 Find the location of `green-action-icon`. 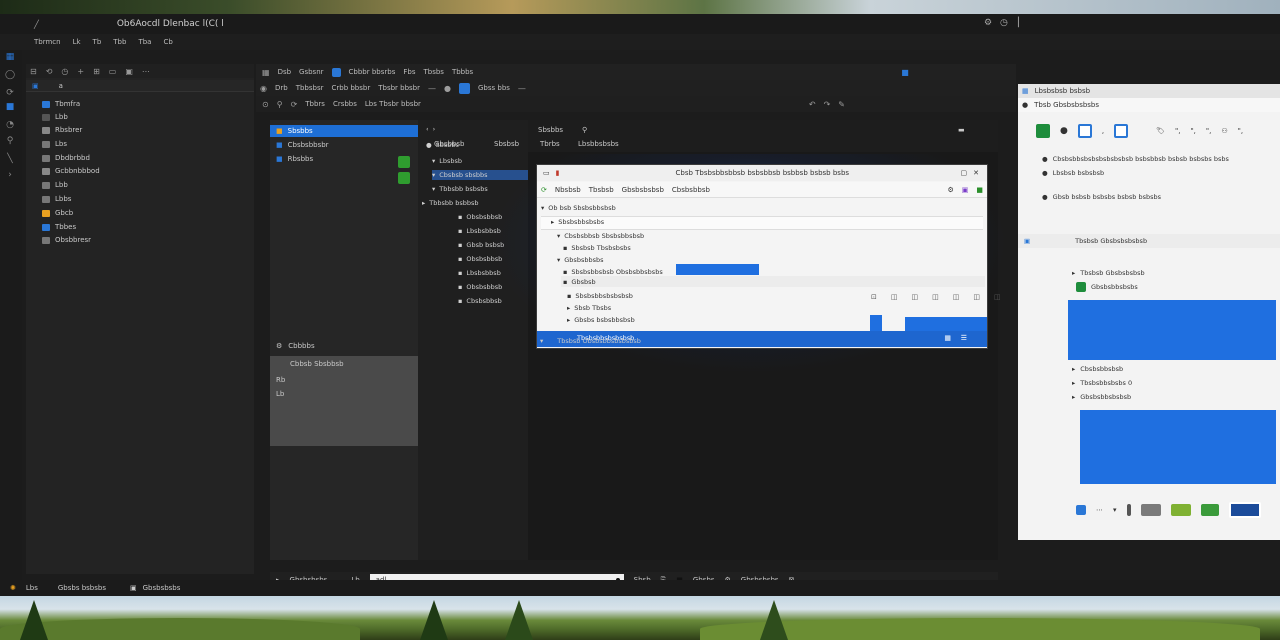

green-action-icon is located at coordinates (1043, 131).